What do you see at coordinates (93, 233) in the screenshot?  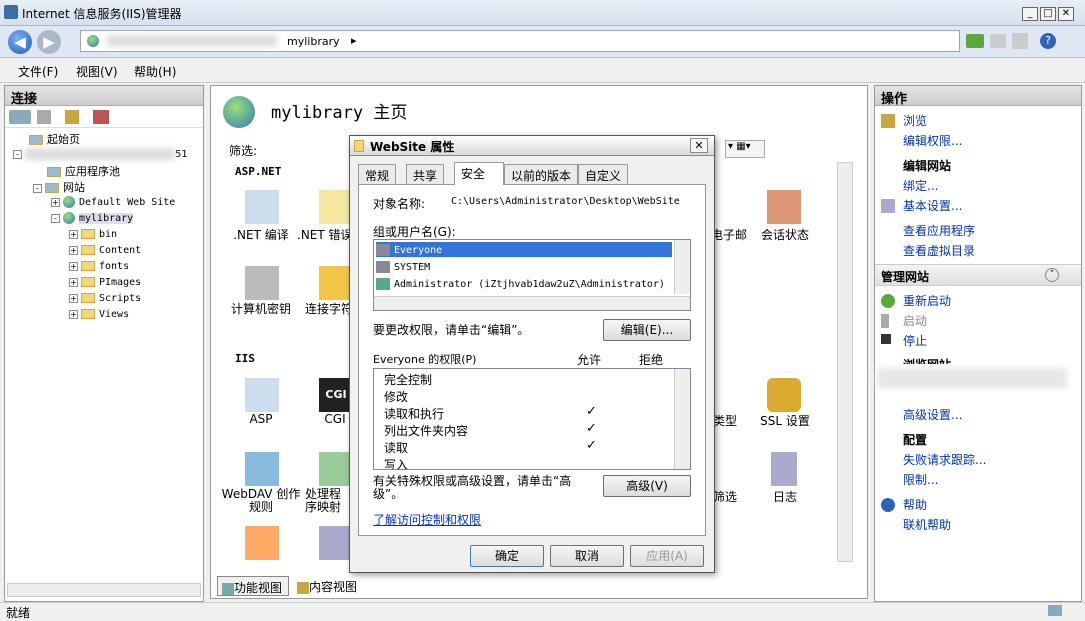 I see `tree-item-bin: + bin` at bounding box center [93, 233].